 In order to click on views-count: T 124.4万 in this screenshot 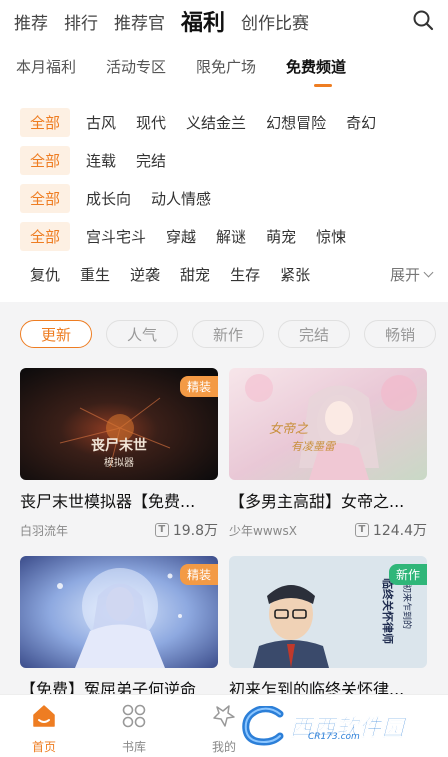, I will do `click(390, 530)`.